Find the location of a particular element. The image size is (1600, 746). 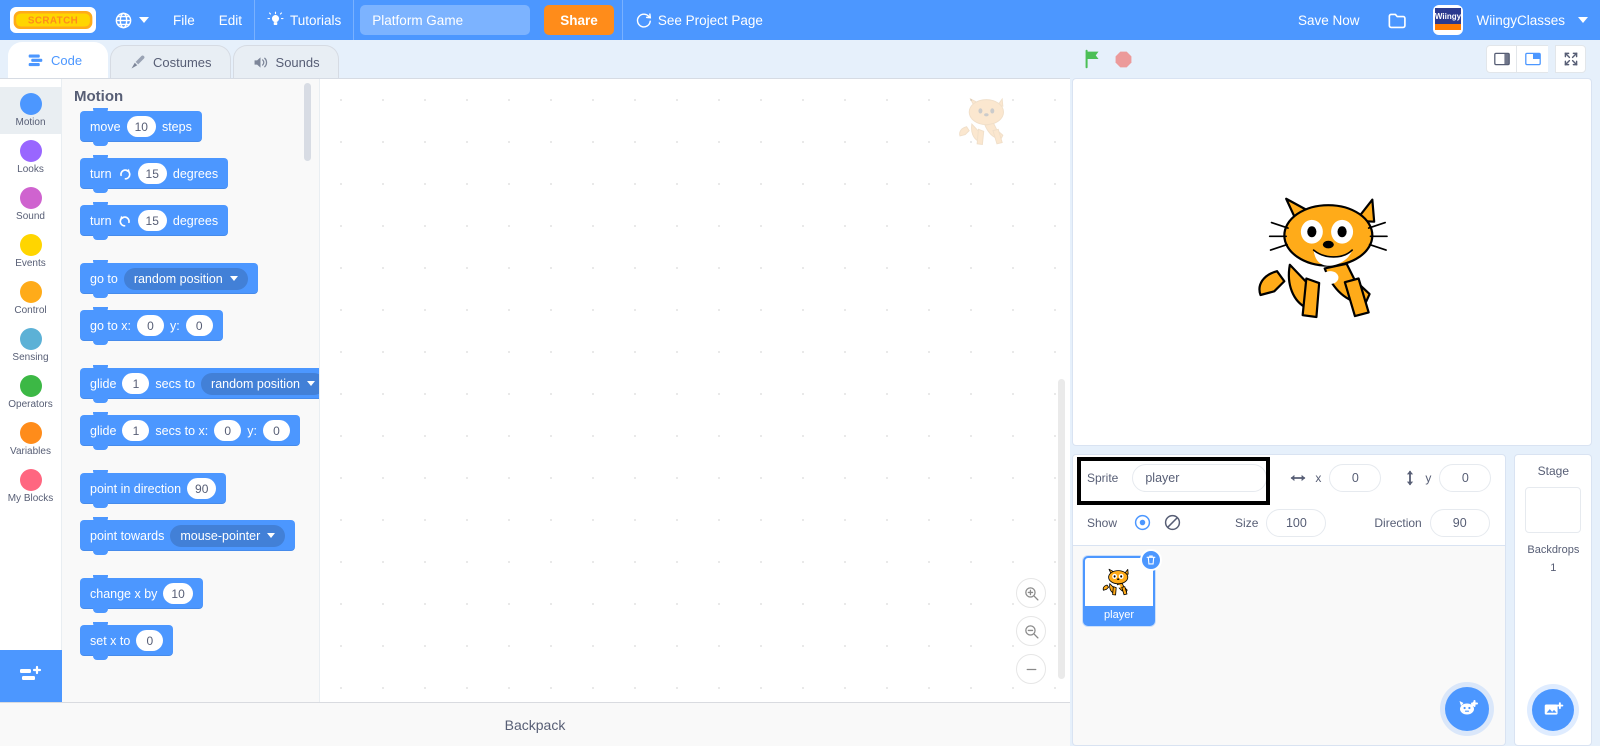

category-variables: Variables is located at coordinates (31, 439).